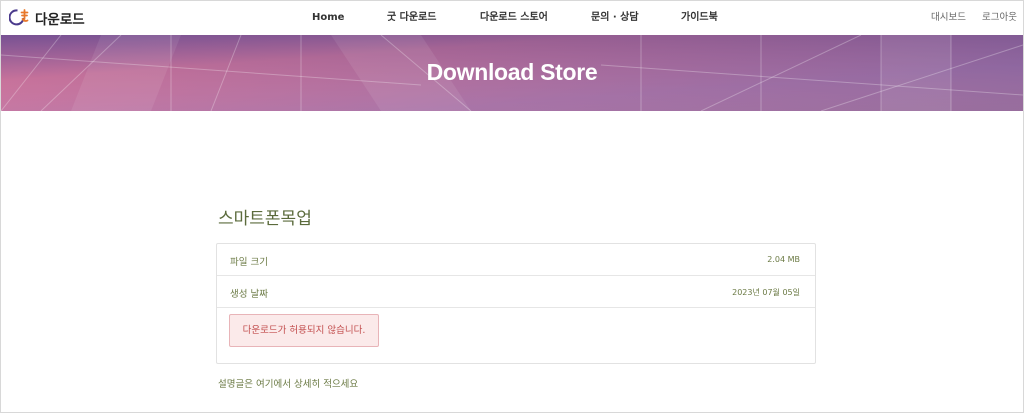 This screenshot has height=413, width=1024. I want to click on logo-icon, so click(19, 17).